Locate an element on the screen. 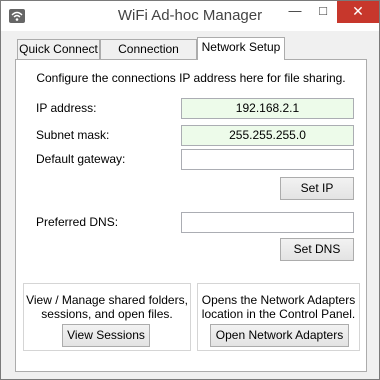 The width and height of the screenshot is (380, 380). ip-address-field: 192.168.2.1 is located at coordinates (267, 108).